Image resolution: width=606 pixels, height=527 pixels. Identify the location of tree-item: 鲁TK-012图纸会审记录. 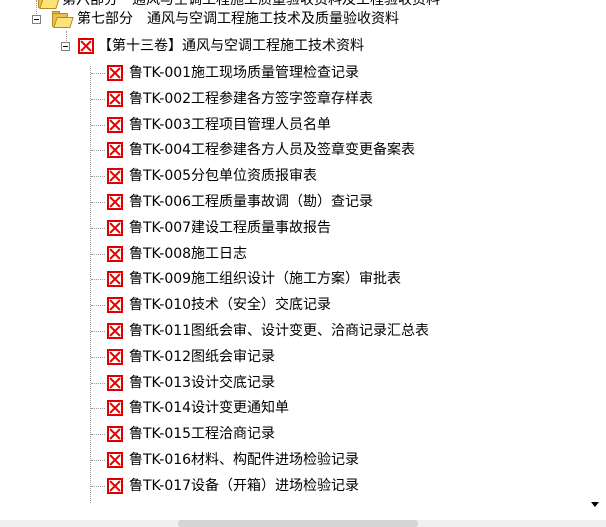
(191, 357).